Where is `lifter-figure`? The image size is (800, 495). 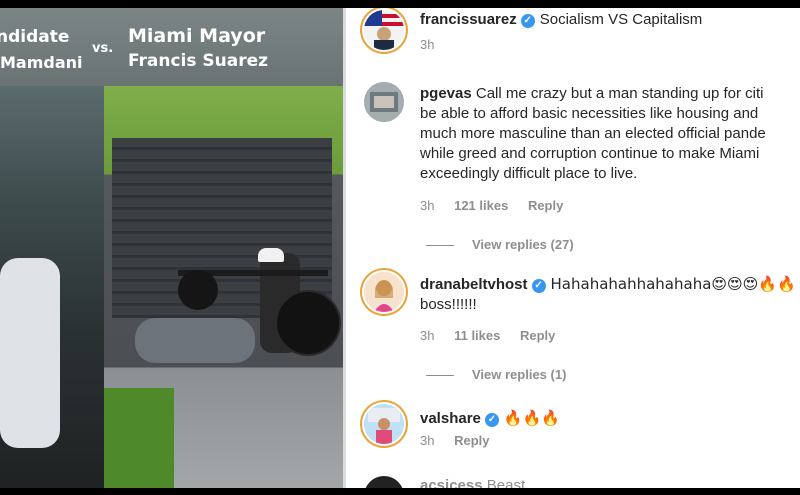 lifter-figure is located at coordinates (195, 340).